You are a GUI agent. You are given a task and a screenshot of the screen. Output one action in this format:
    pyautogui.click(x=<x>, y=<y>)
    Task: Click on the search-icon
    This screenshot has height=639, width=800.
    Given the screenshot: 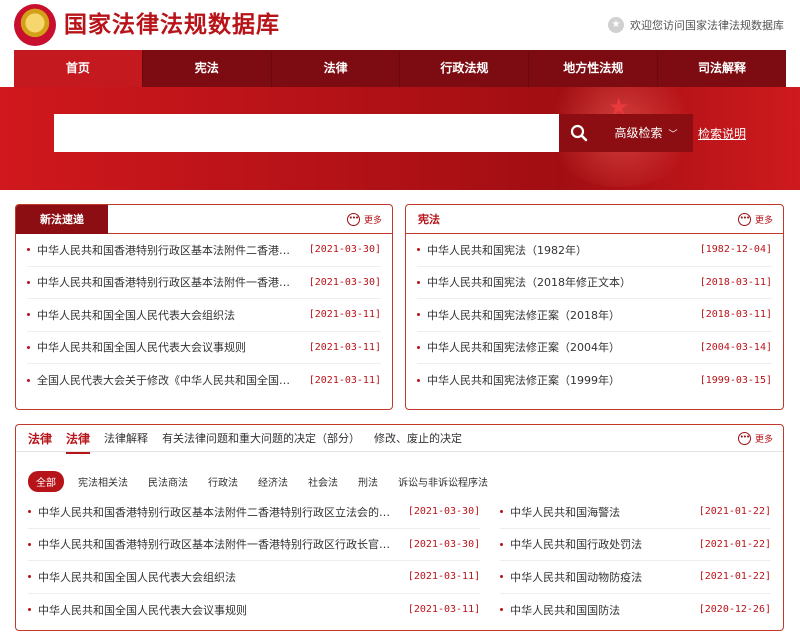 What is the action you would take?
    pyautogui.click(x=579, y=133)
    